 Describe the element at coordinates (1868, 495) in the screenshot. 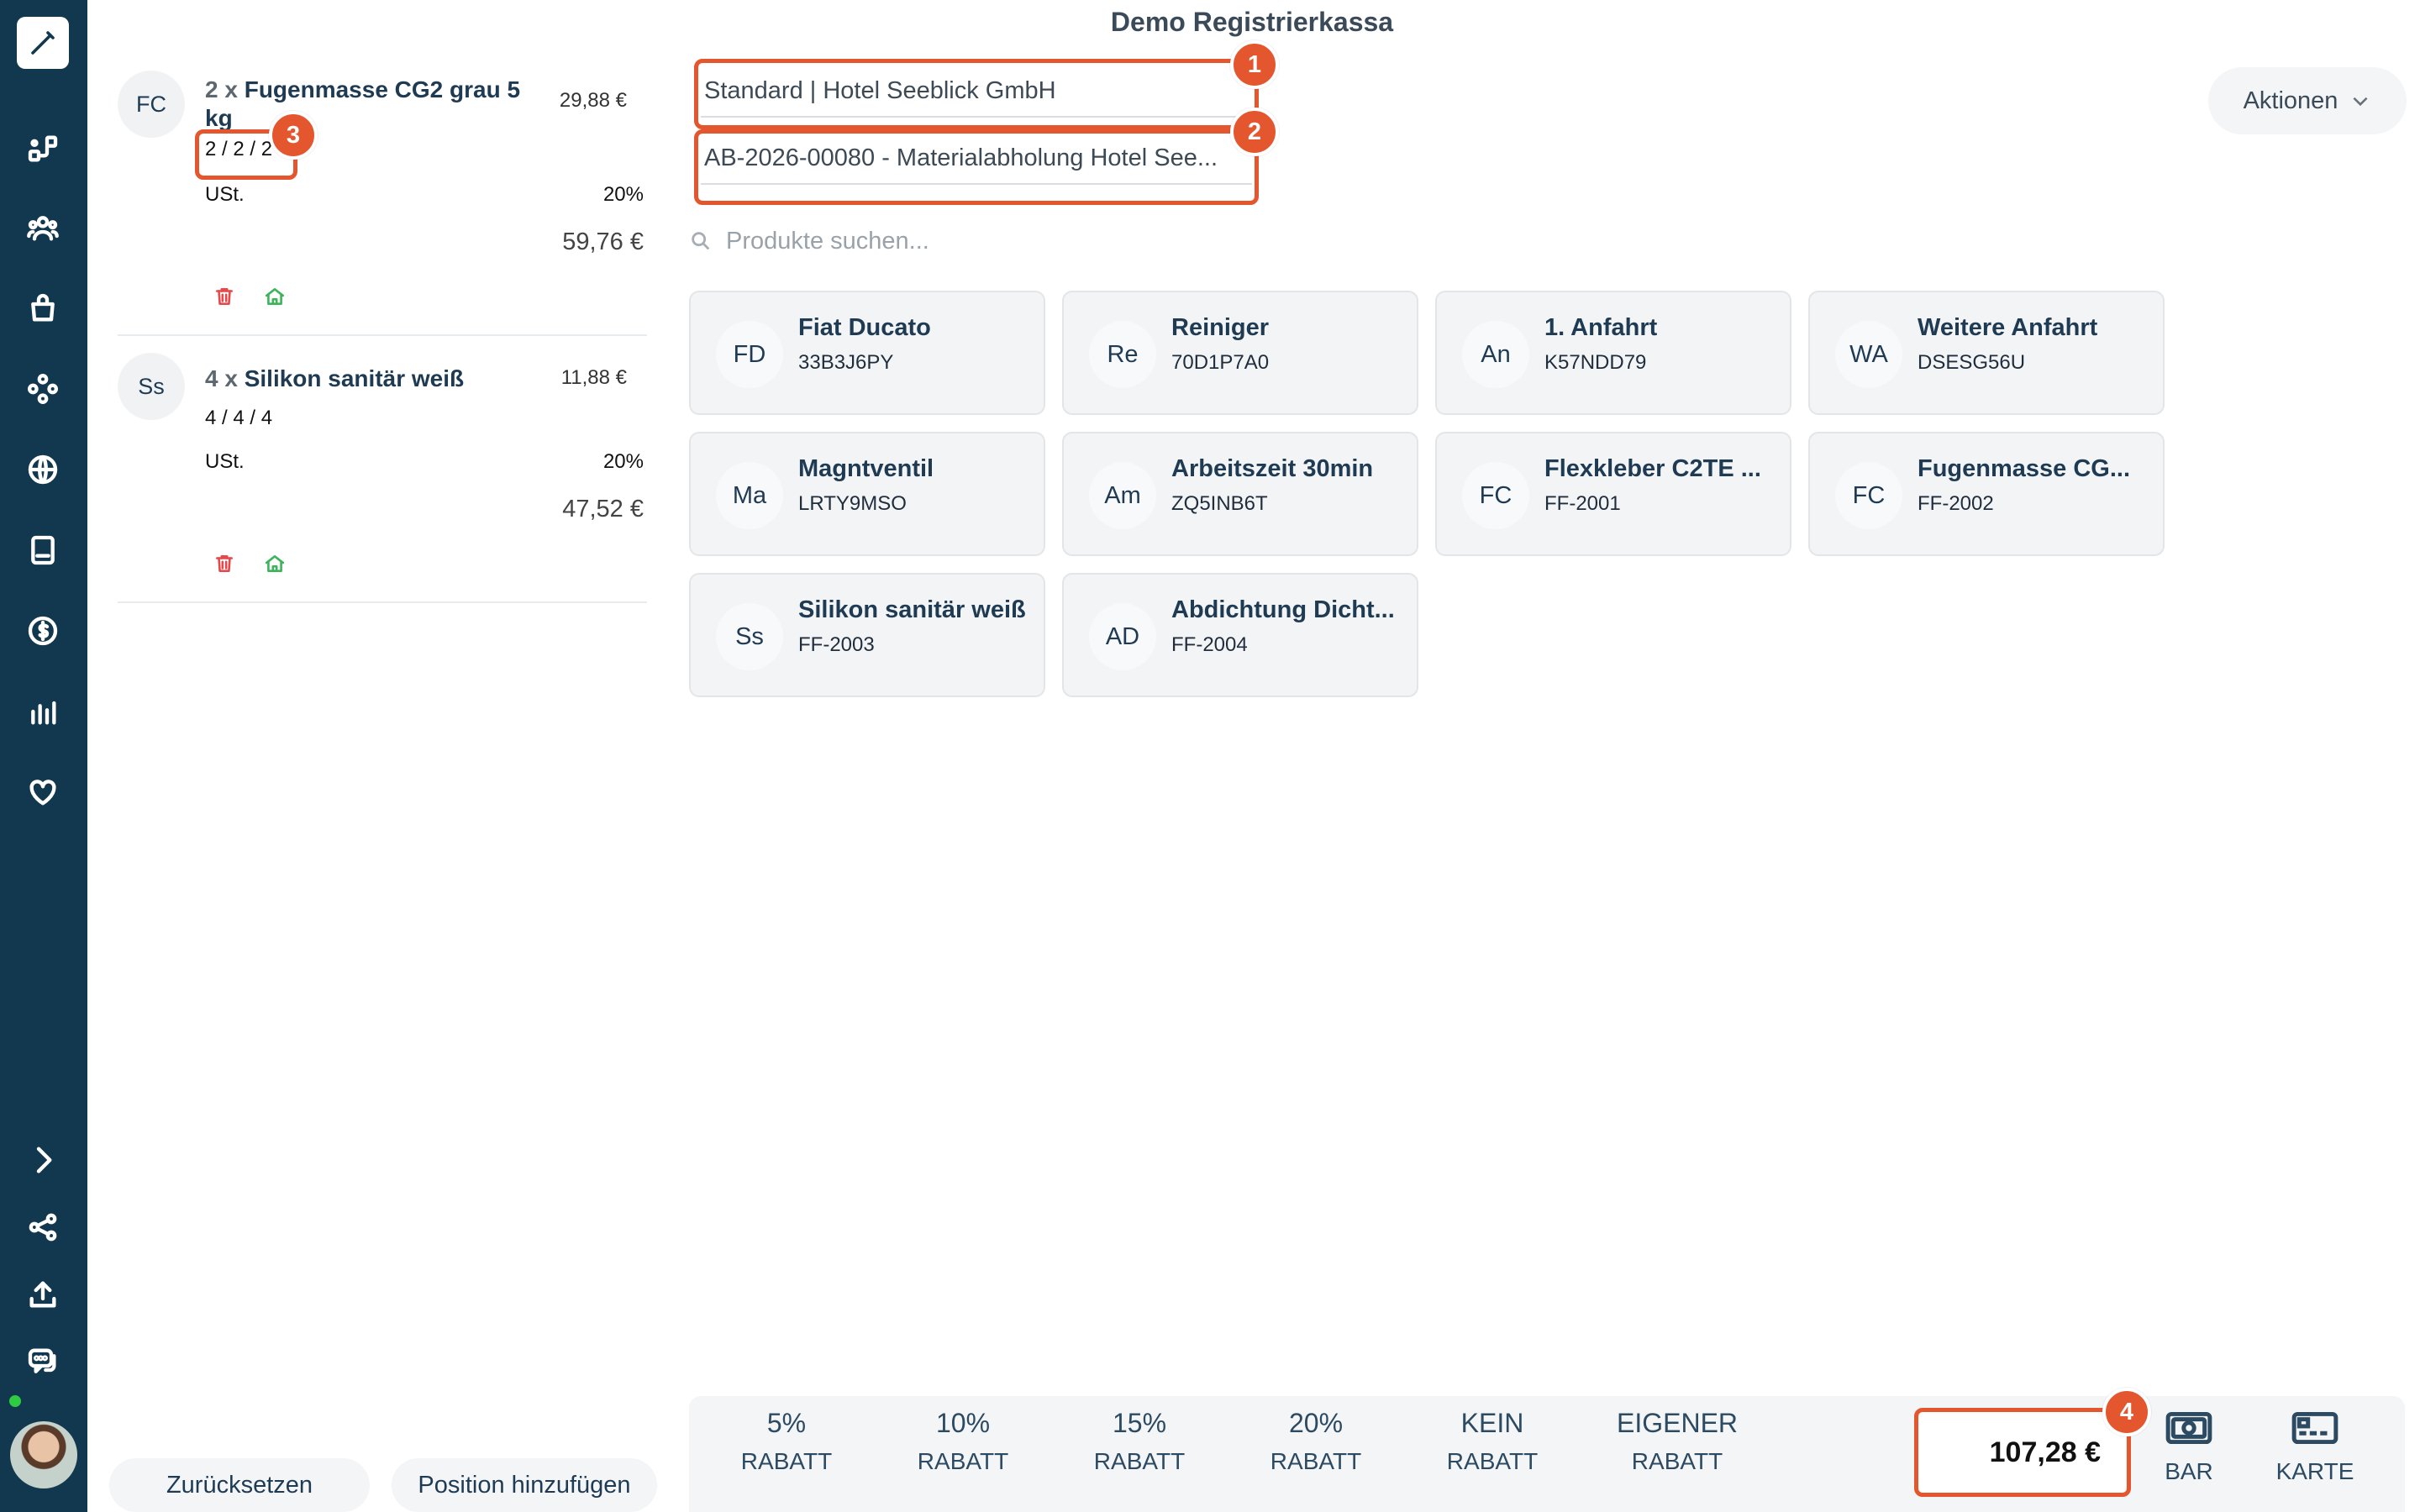

I see `product-avatar: FC` at that location.